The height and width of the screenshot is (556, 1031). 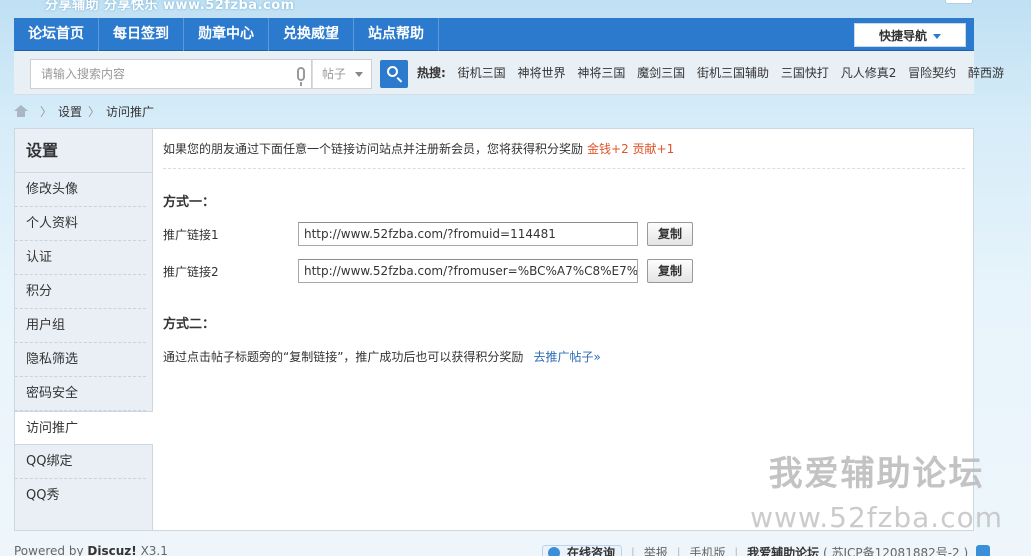 What do you see at coordinates (21, 111) in the screenshot?
I see `home-icon` at bounding box center [21, 111].